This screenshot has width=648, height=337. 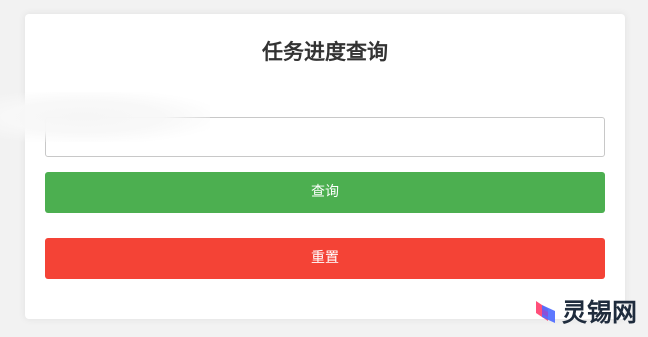 I want to click on lingxi-logo-icon, so click(x=545, y=312).